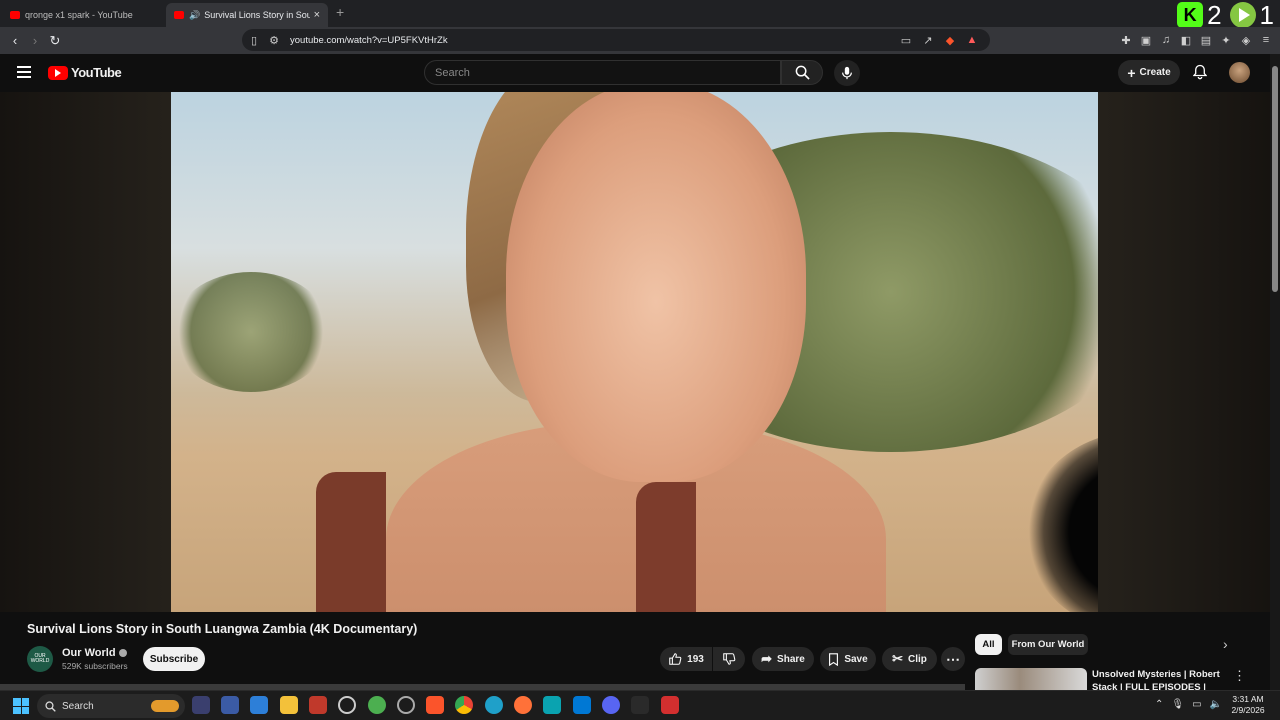 Image resolution: width=1280 pixels, height=720 pixels. Describe the element at coordinates (55, 41) in the screenshot. I see `reload-icon: ↻` at that location.